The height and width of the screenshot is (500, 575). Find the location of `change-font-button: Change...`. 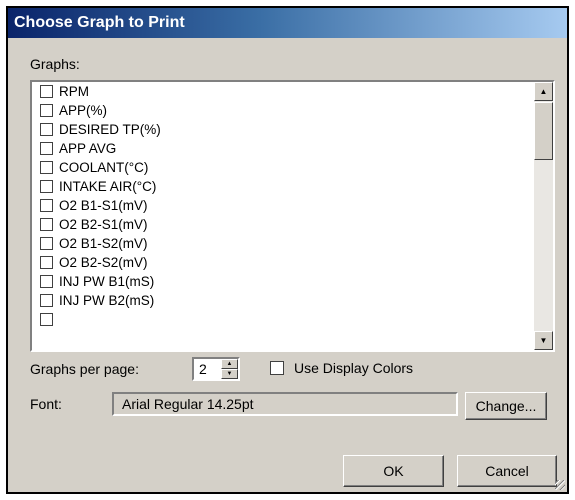

change-font-button: Change... is located at coordinates (506, 406).